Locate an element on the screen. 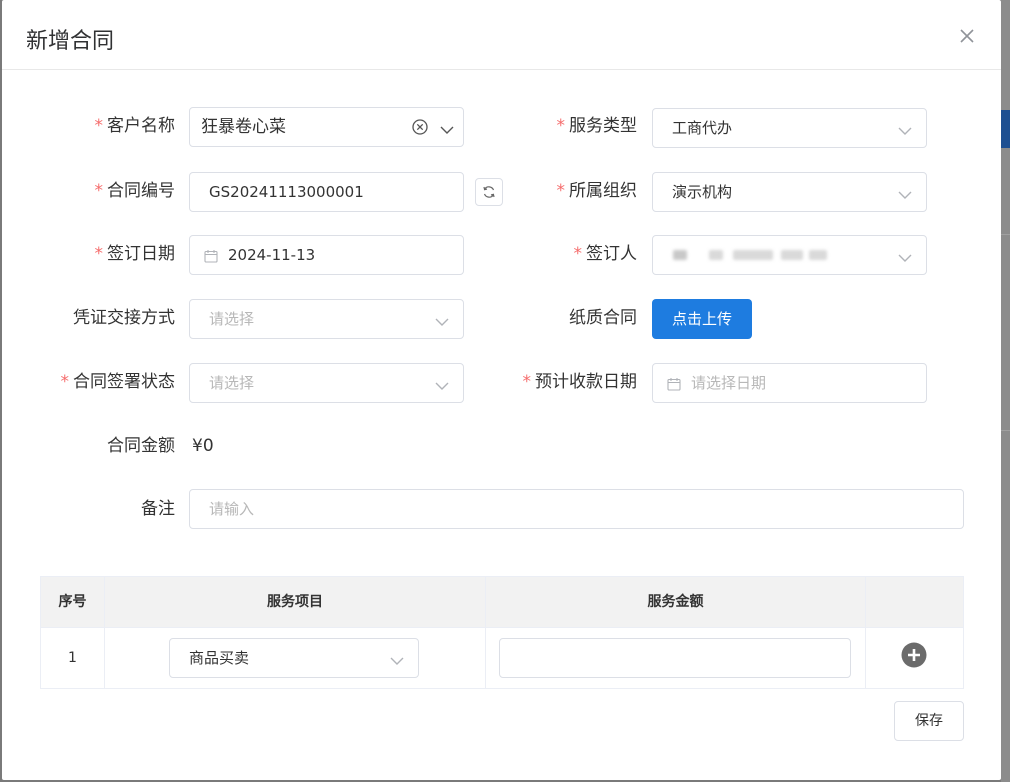  contract-no-label: * 合同编号 is located at coordinates (135, 191).